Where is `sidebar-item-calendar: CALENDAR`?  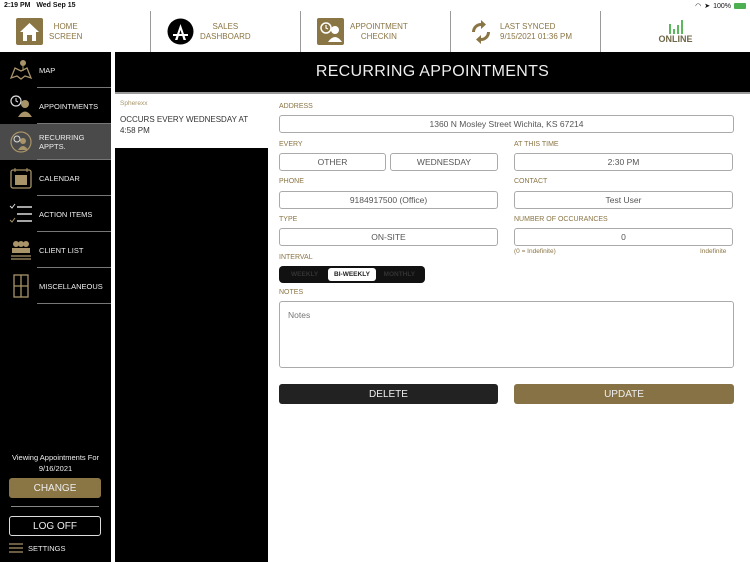 sidebar-item-calendar: CALENDAR is located at coordinates (55, 178).